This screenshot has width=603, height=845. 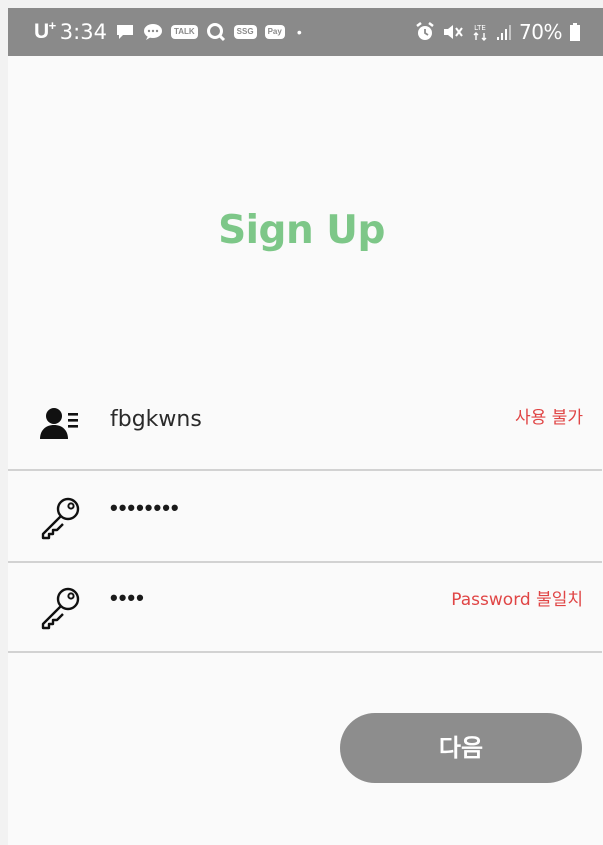 I want to click on battery-percent: 70%, so click(x=540, y=32).